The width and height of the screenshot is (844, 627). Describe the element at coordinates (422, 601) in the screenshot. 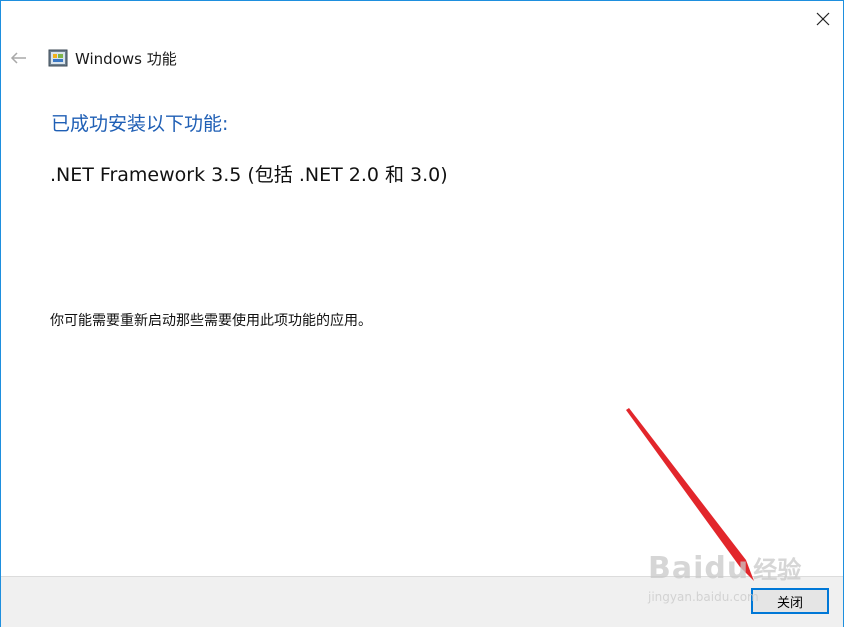

I see `dialog-footer: 关闭` at that location.